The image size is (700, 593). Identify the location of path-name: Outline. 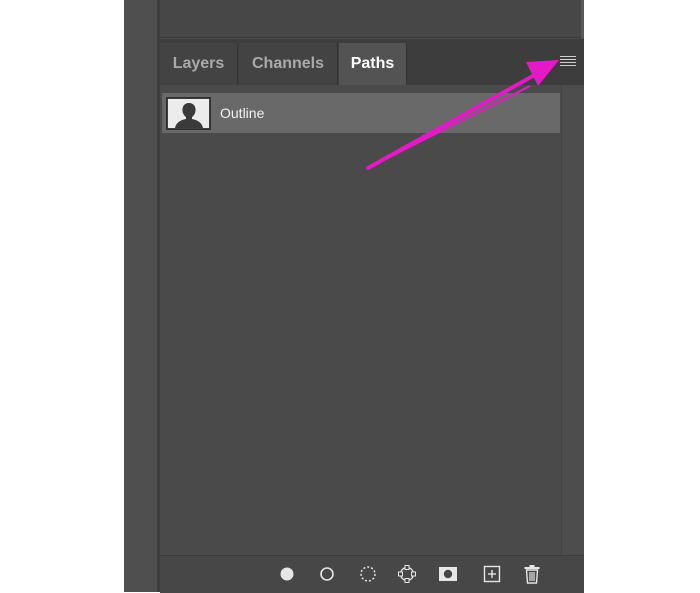
(242, 113).